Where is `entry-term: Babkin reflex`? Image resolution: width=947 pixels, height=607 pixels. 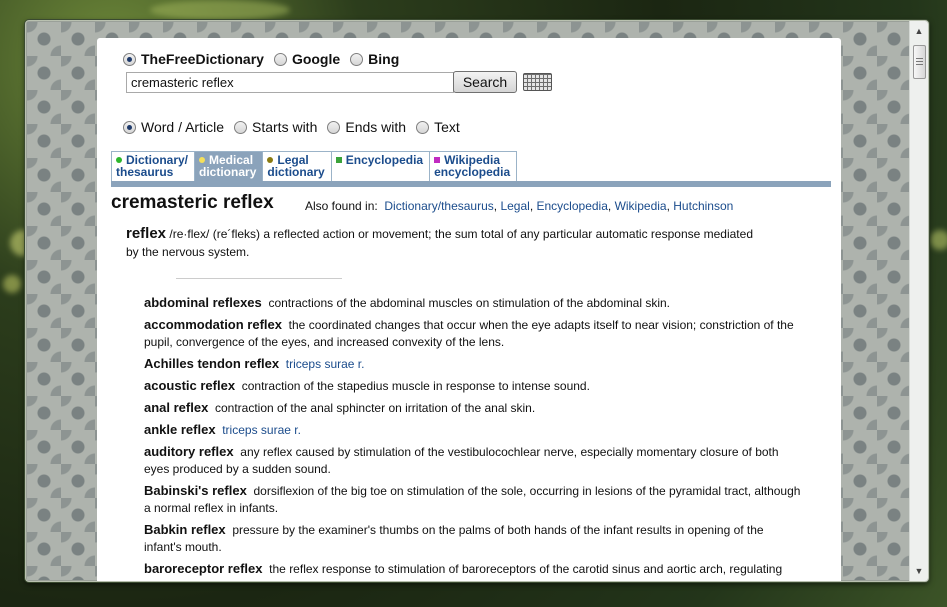
entry-term: Babkin reflex is located at coordinates (185, 529).